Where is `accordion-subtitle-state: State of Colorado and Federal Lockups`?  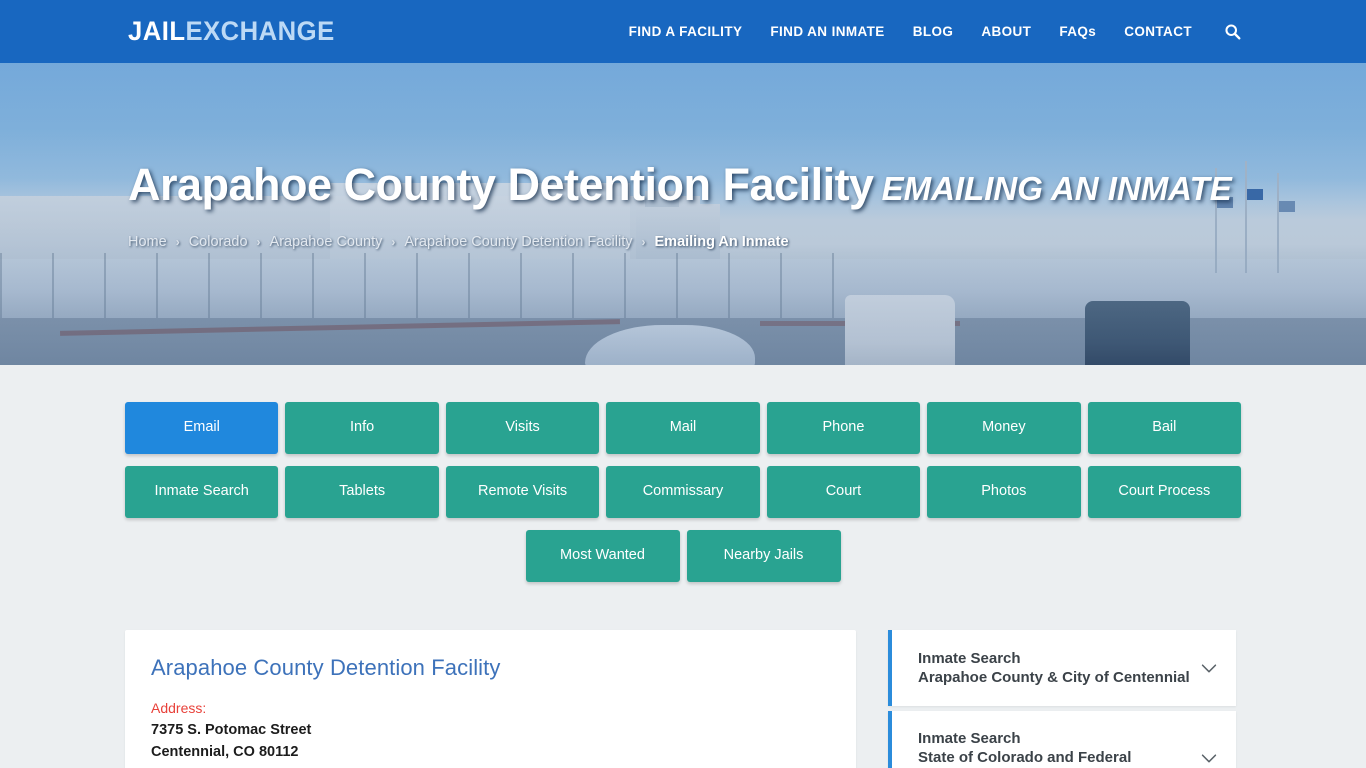 accordion-subtitle-state: State of Colorado and Federal Lockups is located at coordinates (1025, 757).